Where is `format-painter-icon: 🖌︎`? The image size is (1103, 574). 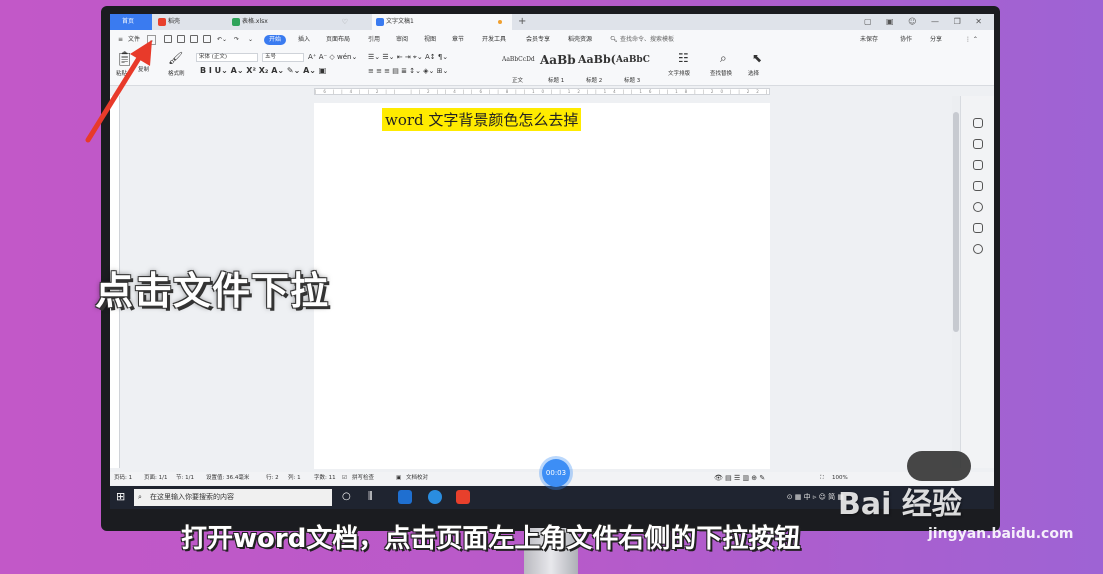
format-painter-icon: 🖌︎ is located at coordinates (175, 58).